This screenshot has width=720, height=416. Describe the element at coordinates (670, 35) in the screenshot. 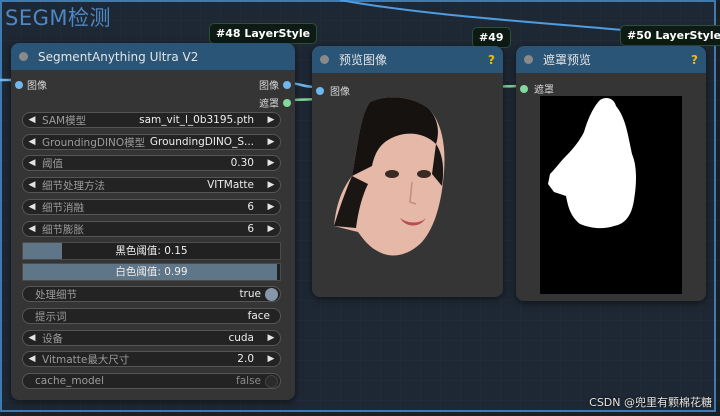

I see `badge-50: #50 LayerStyle` at that location.